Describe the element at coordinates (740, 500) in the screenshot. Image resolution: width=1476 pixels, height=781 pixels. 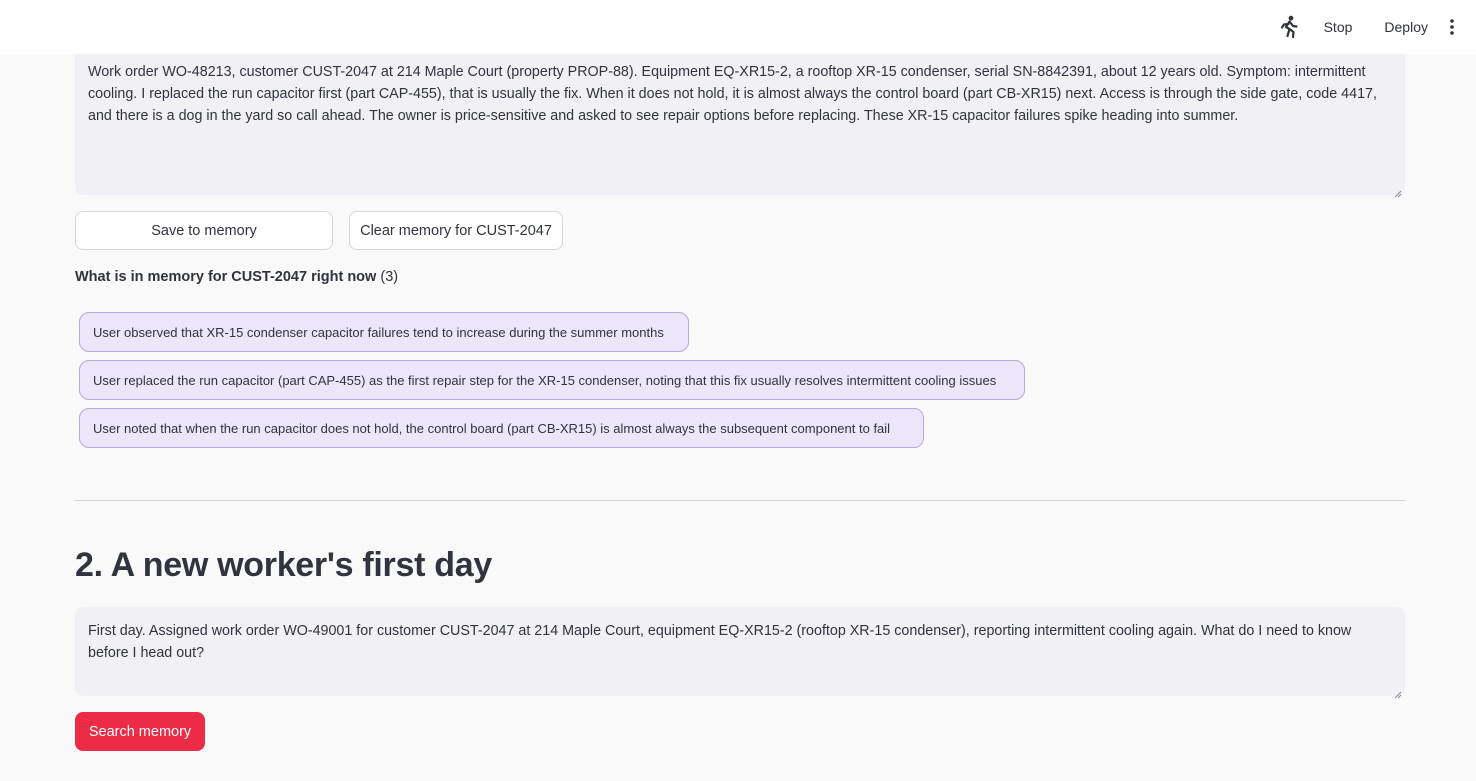
I see `section-divider` at that location.